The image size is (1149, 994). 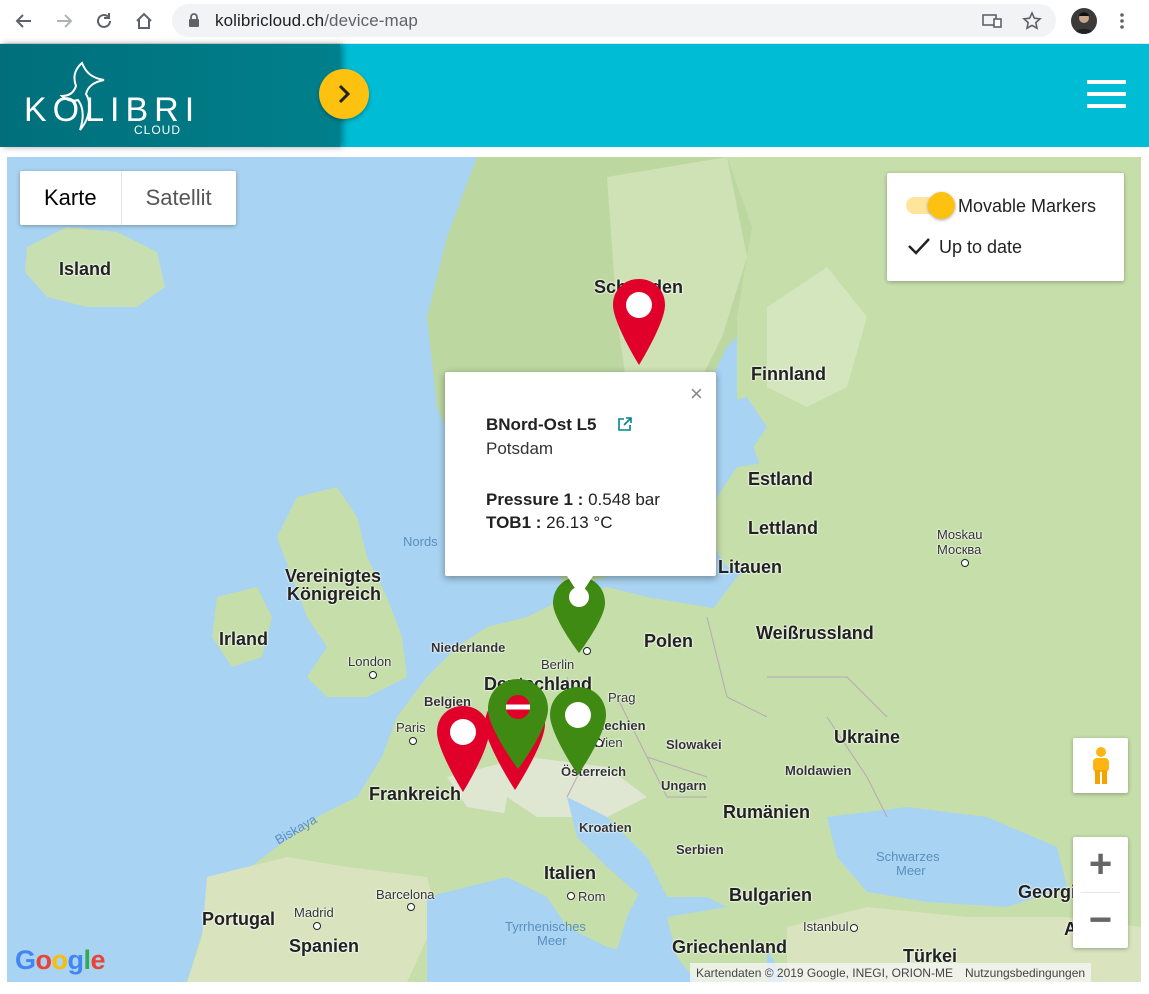 What do you see at coordinates (684, 785) in the screenshot?
I see `map-label-ungarn: Ungarn` at bounding box center [684, 785].